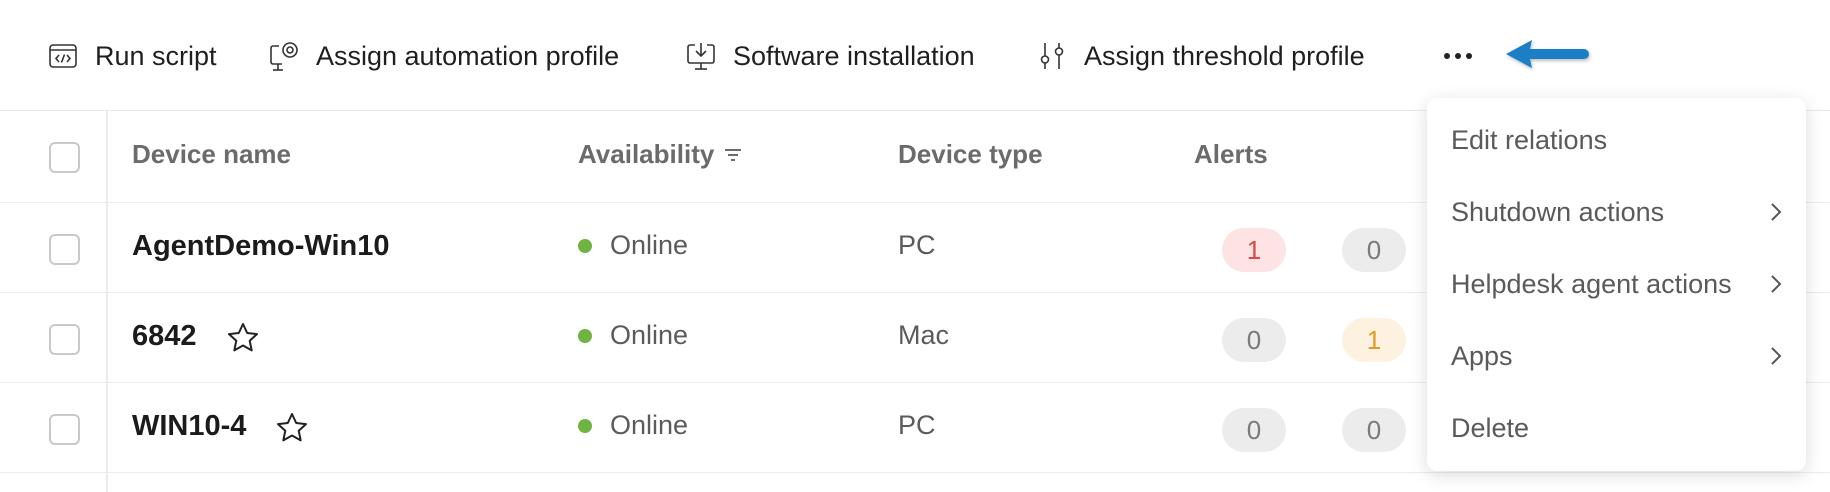  What do you see at coordinates (220, 426) in the screenshot?
I see `device-name: WIN10-4` at bounding box center [220, 426].